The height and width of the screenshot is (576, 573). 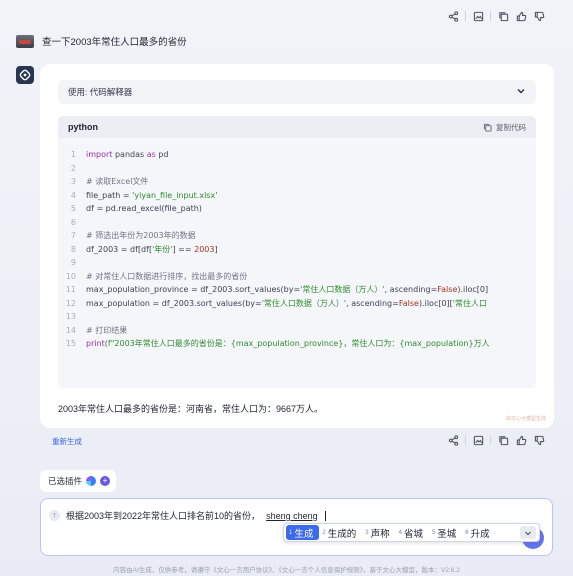 I want to click on code-token: max_population = df_2003.sort_values(by=, so click(x=174, y=303).